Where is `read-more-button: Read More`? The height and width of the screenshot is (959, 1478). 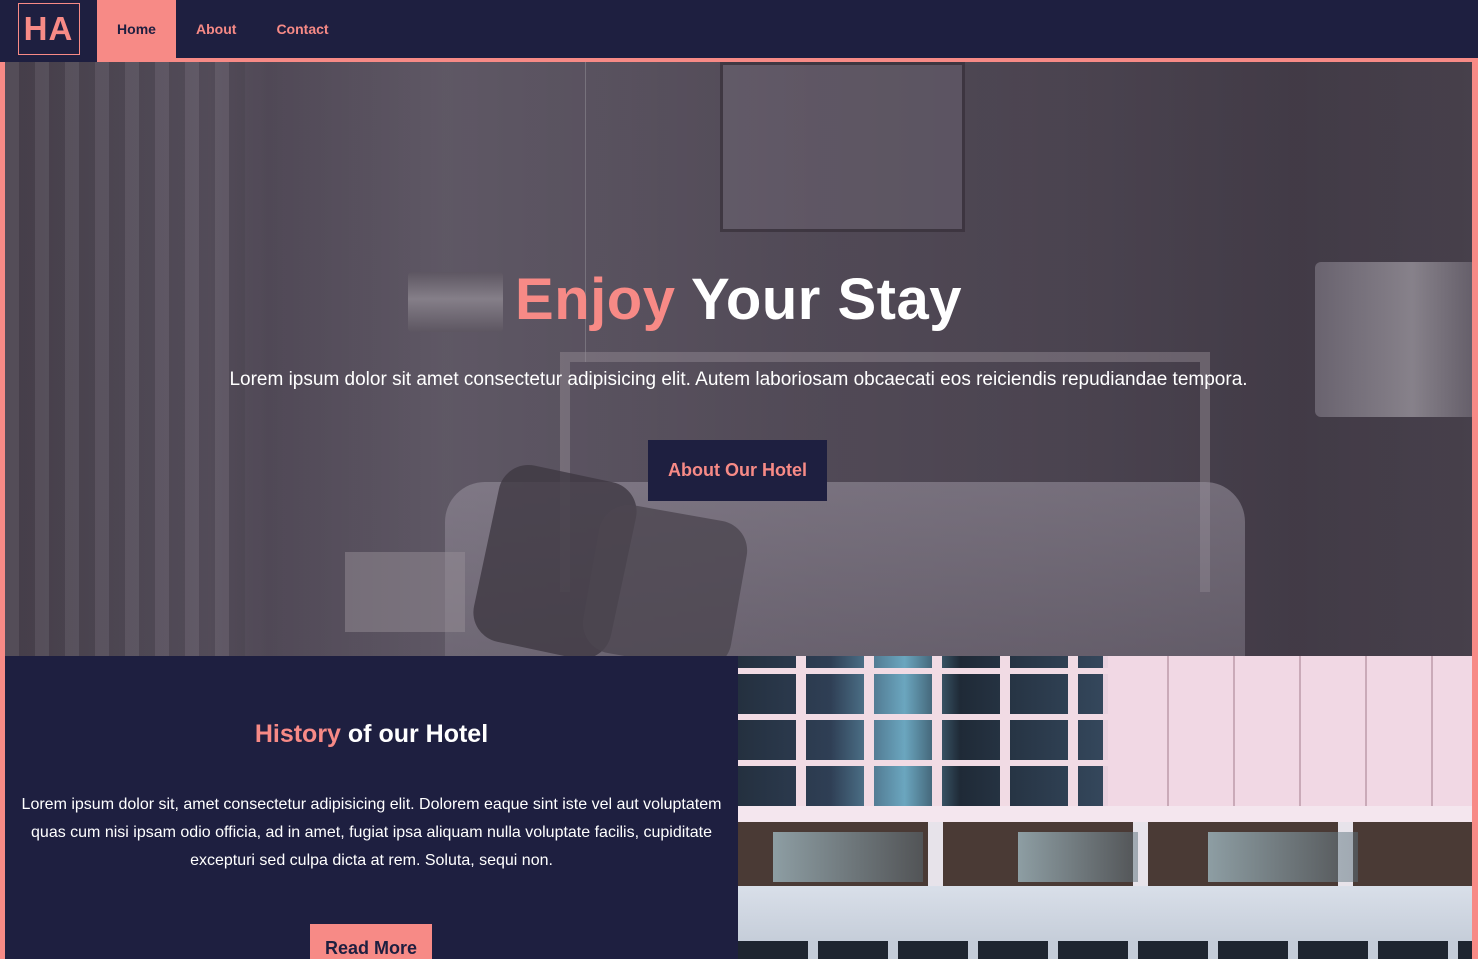
read-more-button: Read More is located at coordinates (371, 941).